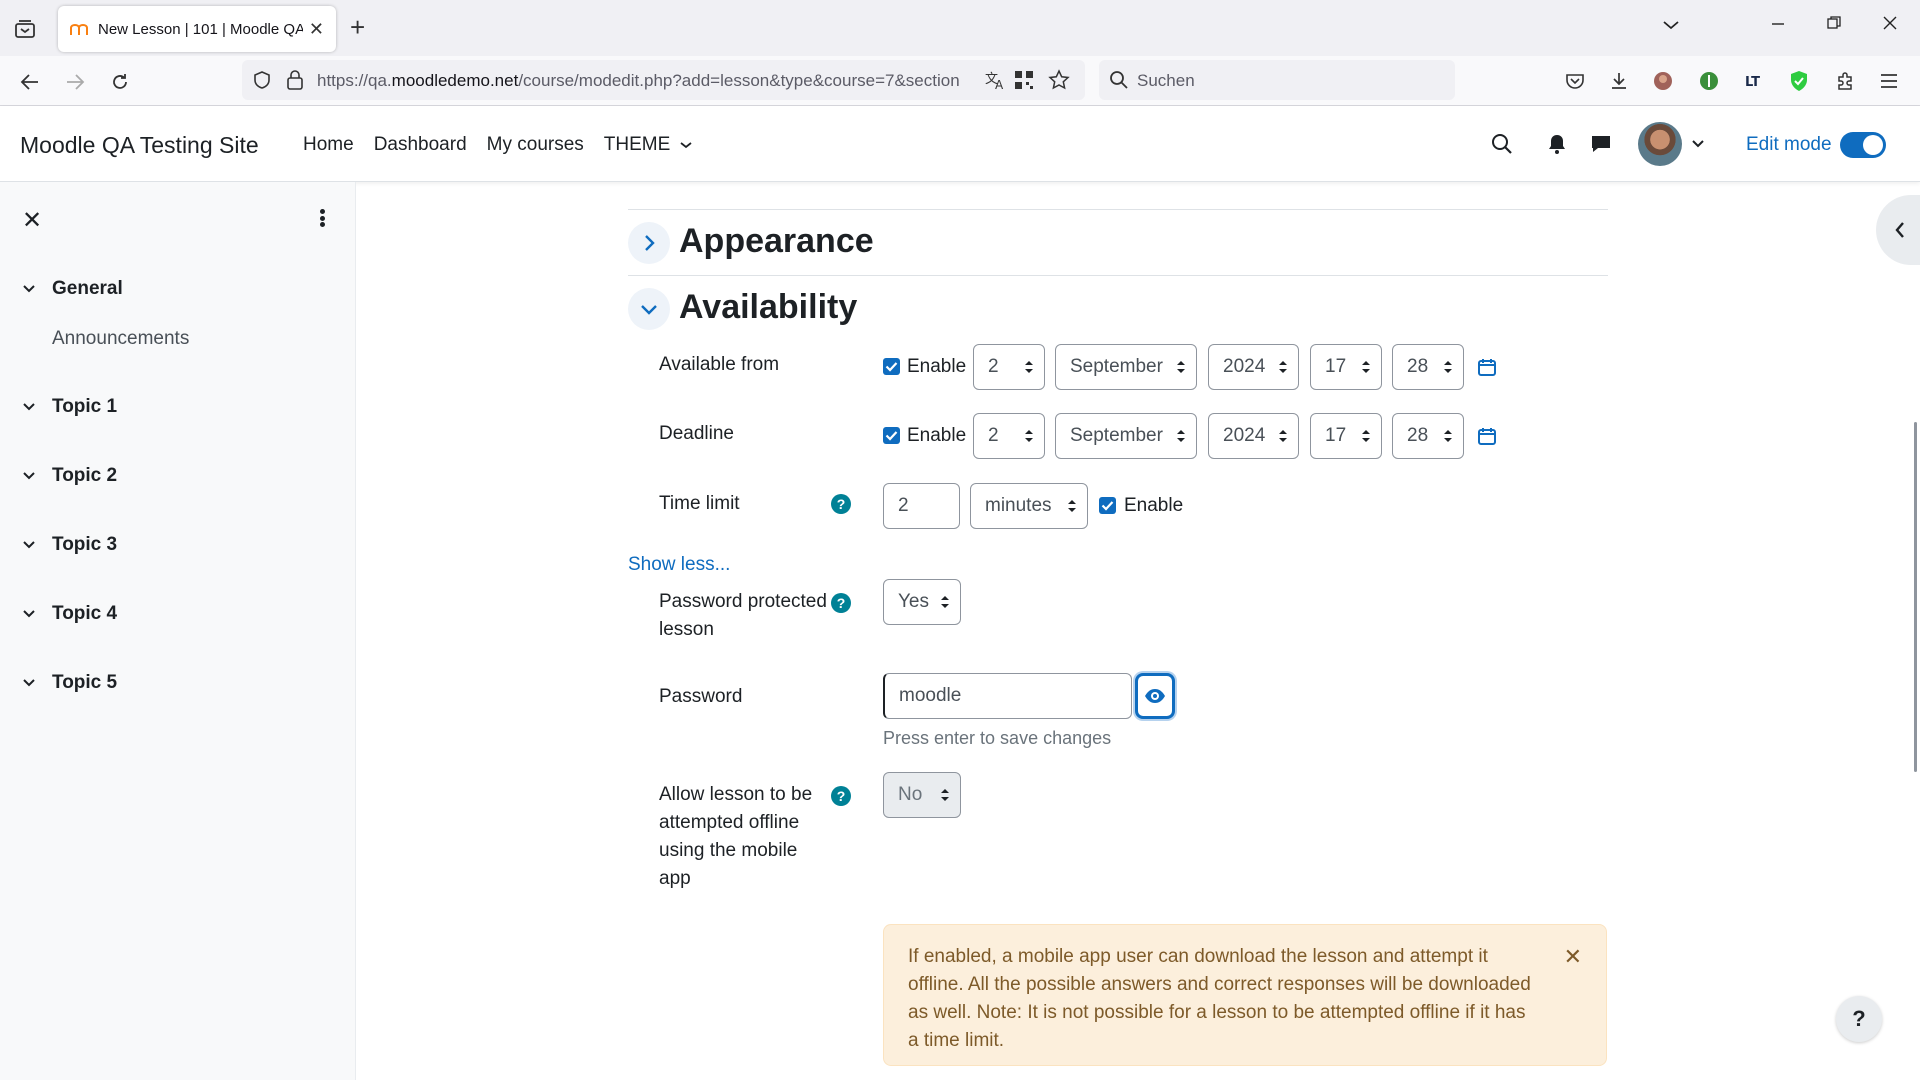  What do you see at coordinates (999, 84) in the screenshot?
I see `svg-text: A` at bounding box center [999, 84].